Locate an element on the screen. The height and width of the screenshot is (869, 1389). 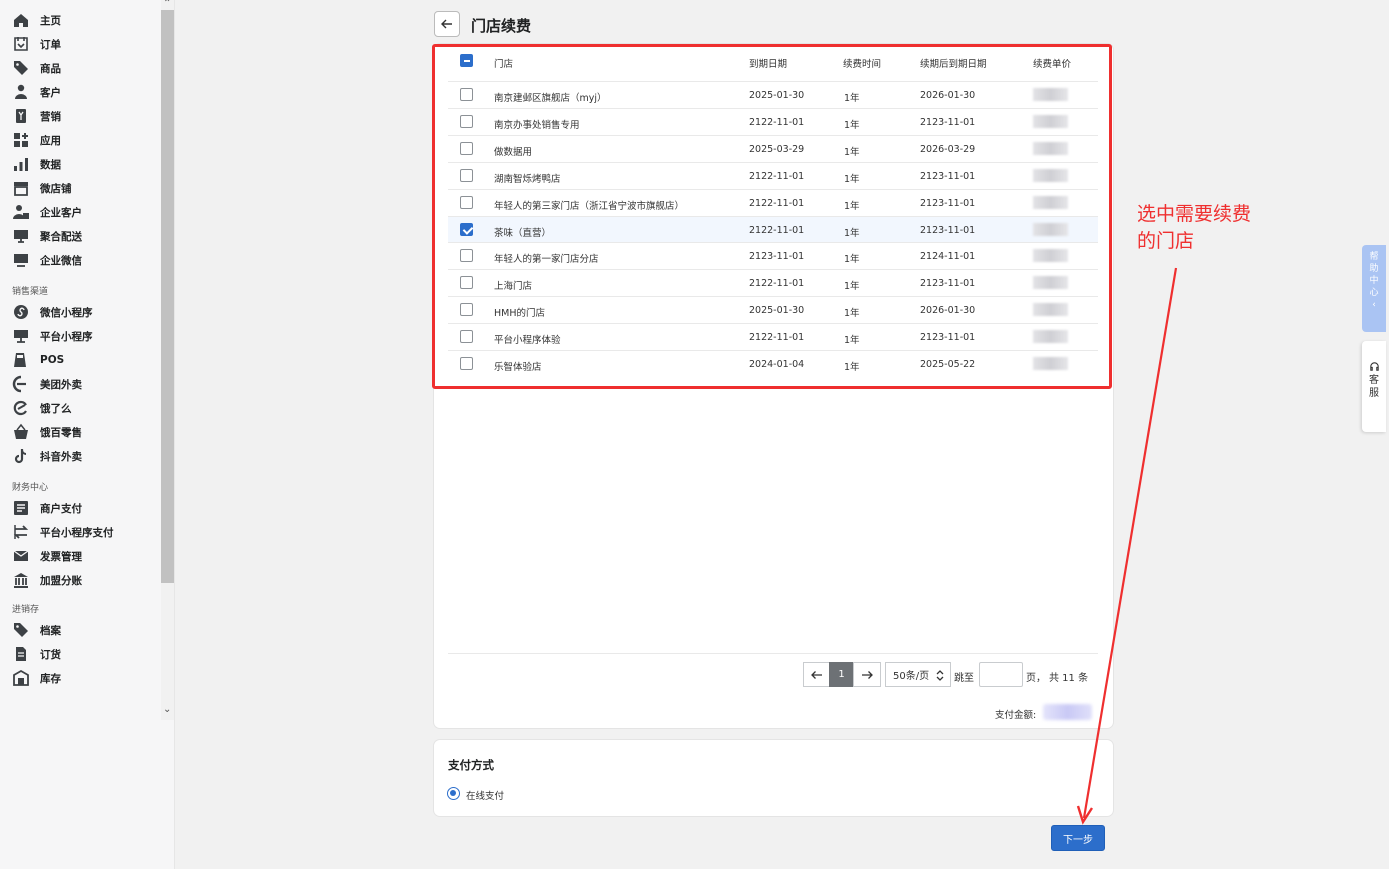
online-payment-radio is located at coordinates (453, 793).